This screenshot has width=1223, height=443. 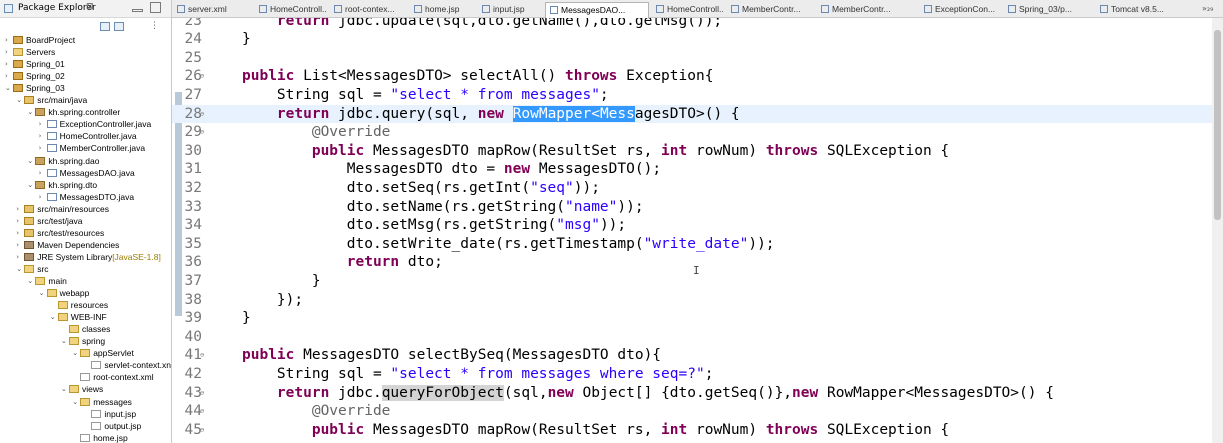 What do you see at coordinates (29, 244) in the screenshot?
I see `library-icon` at bounding box center [29, 244].